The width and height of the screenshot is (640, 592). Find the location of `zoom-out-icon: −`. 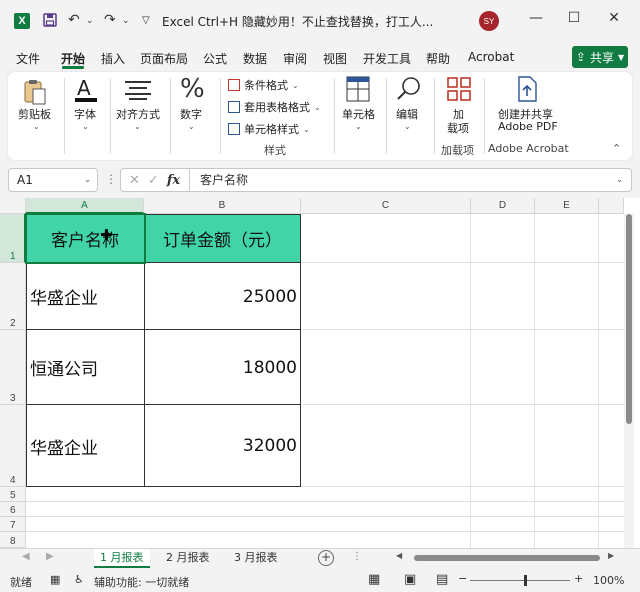

zoom-out-icon: − is located at coordinates (462, 578).